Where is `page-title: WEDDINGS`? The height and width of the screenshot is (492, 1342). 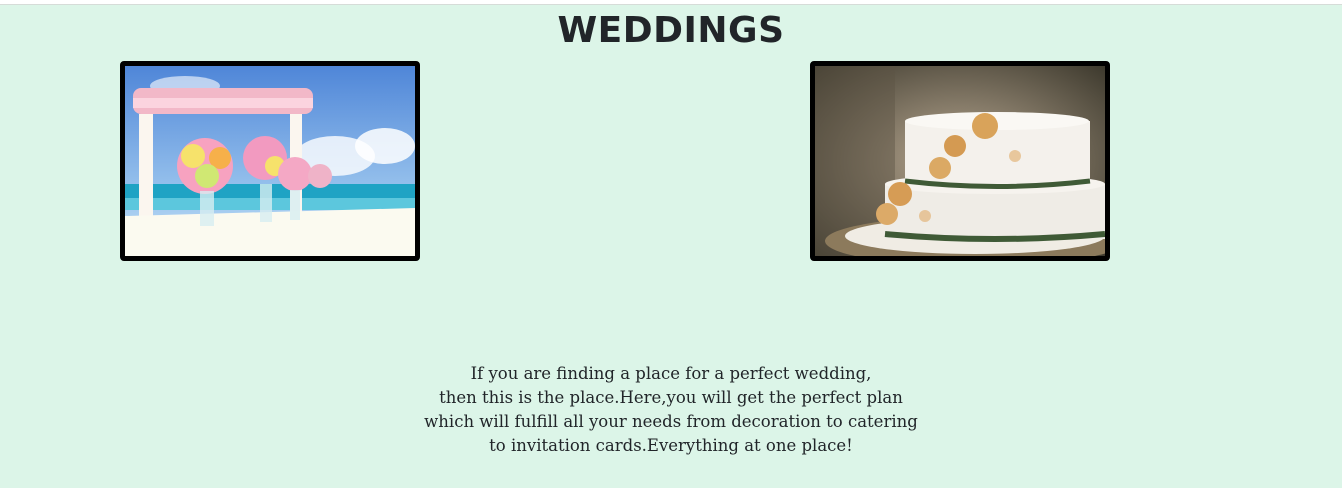
page-title: WEDDINGS is located at coordinates (671, 30).